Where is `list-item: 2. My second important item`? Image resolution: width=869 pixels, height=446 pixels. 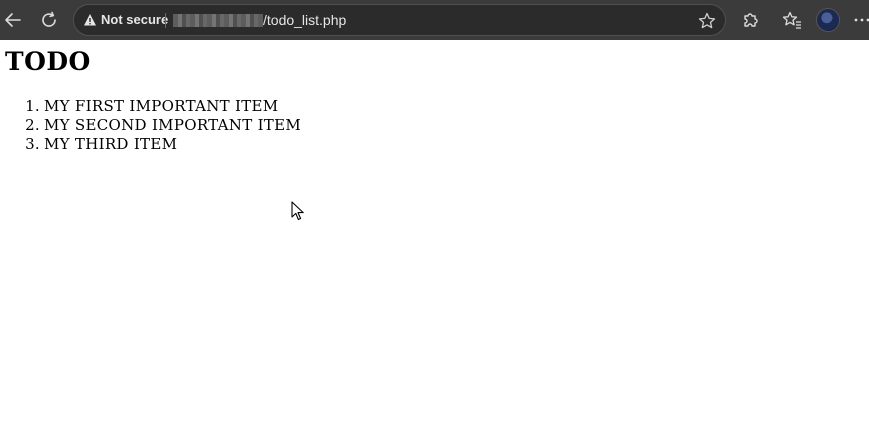
list-item: 2. My second important item is located at coordinates (150, 125).